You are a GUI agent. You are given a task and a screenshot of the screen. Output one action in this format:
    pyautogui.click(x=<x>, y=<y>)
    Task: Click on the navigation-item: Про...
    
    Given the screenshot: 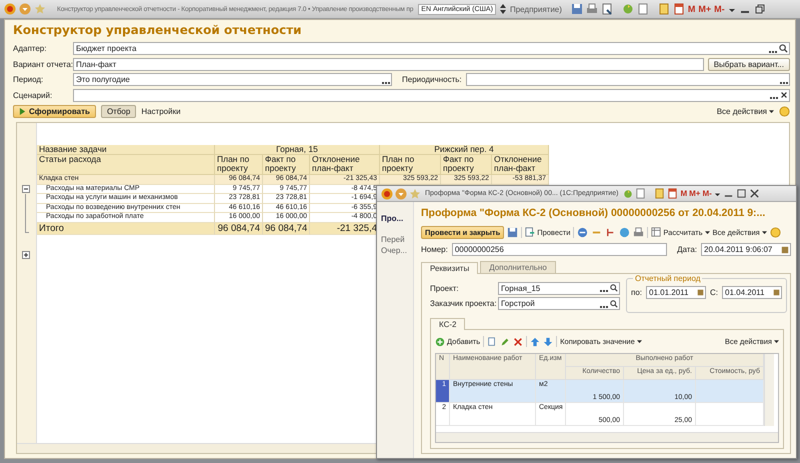 What is the action you would take?
    pyautogui.click(x=397, y=218)
    